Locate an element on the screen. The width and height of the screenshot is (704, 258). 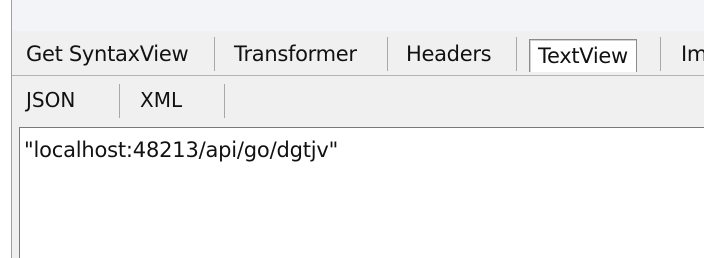
window-left-border is located at coordinates (6, 129).